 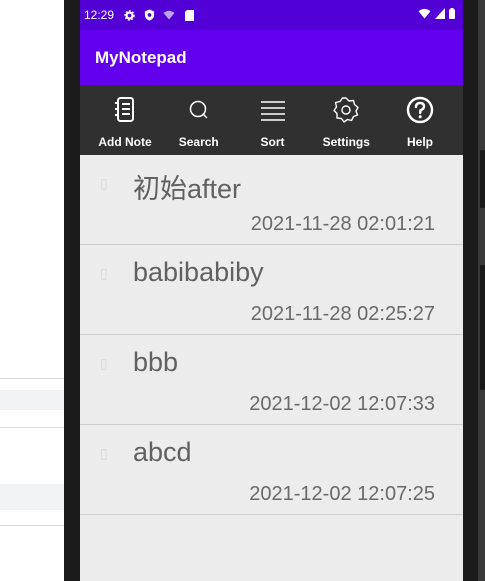 What do you see at coordinates (125, 142) in the screenshot?
I see `add-note-label: Add Note` at bounding box center [125, 142].